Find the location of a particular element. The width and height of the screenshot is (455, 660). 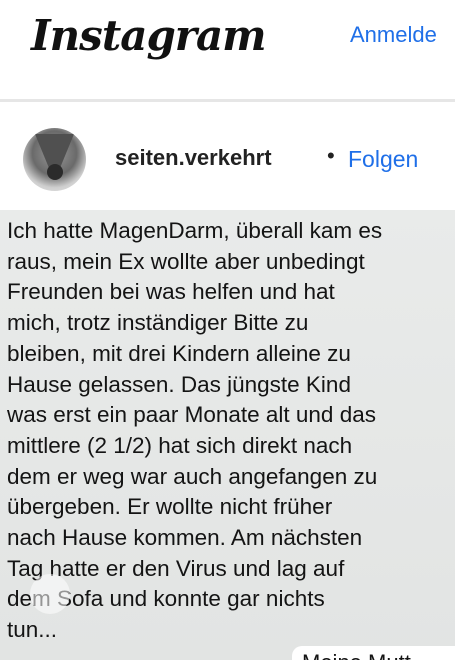

user-avatar is located at coordinates (54, 159).